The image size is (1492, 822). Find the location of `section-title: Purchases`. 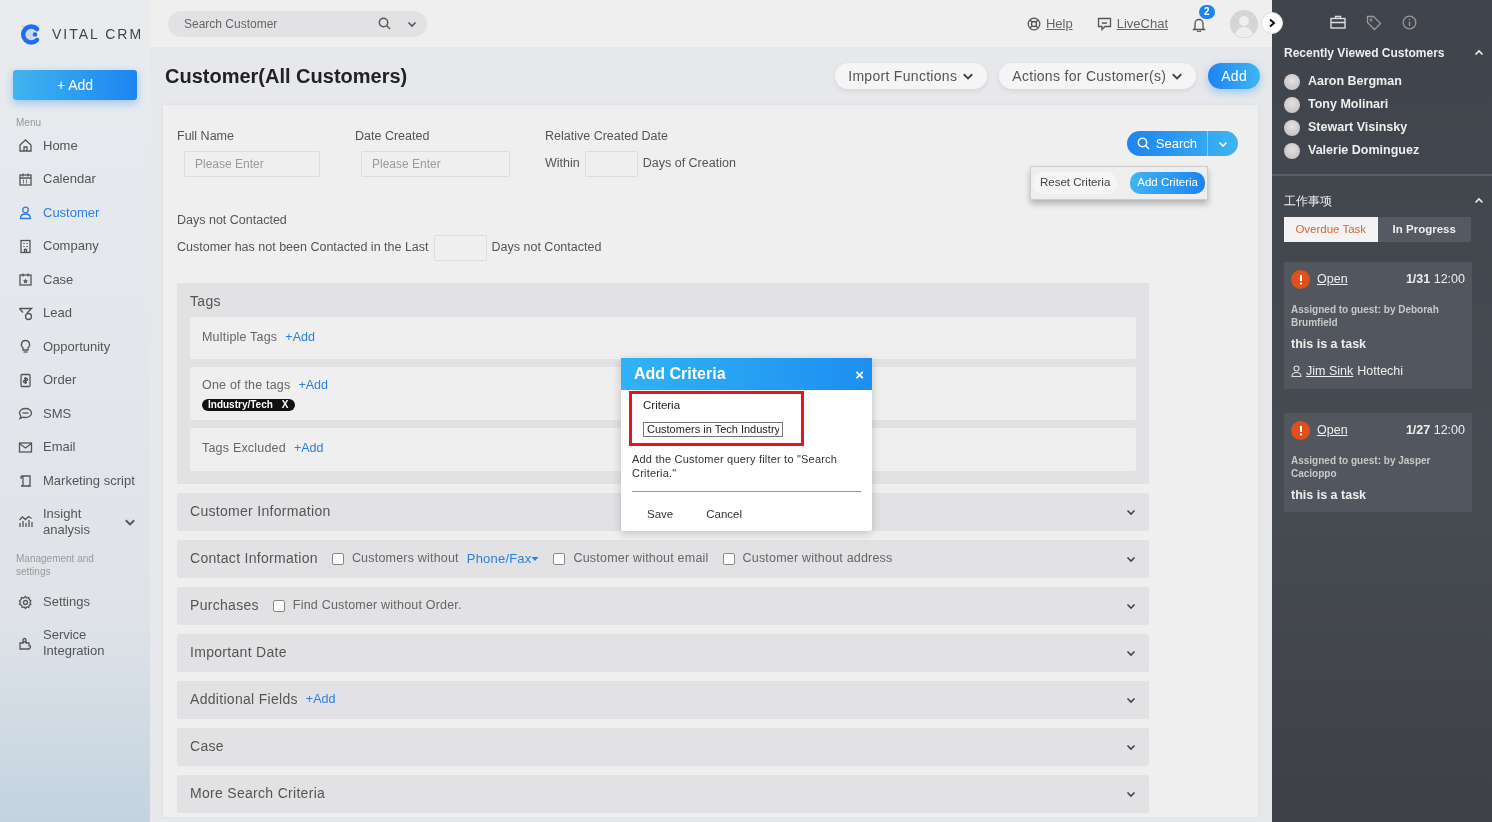

section-title: Purchases is located at coordinates (224, 606).